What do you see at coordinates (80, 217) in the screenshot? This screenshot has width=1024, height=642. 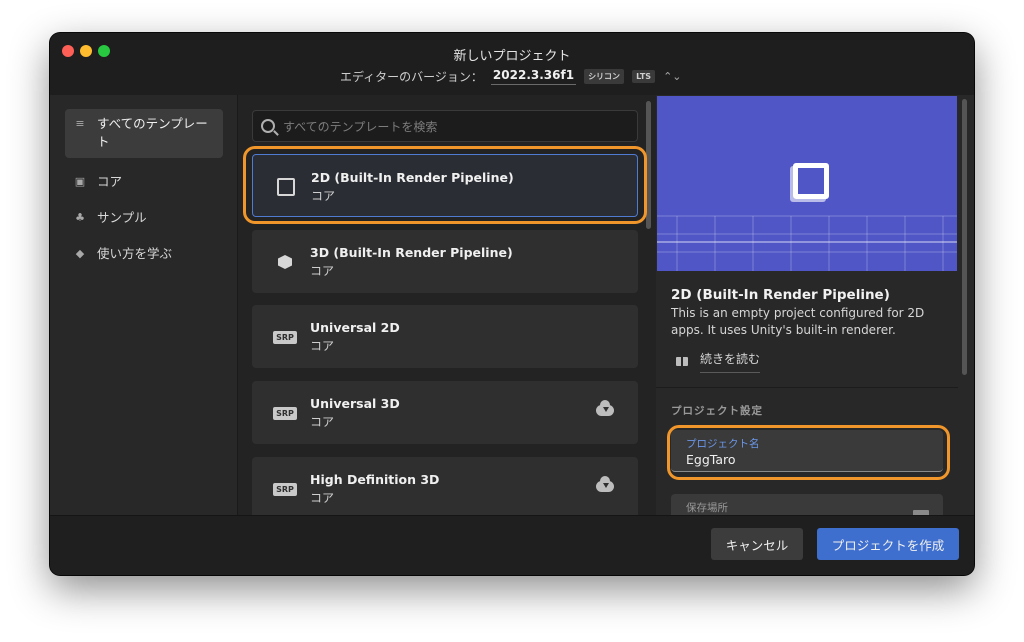 I see `sample-icon: ♣` at bounding box center [80, 217].